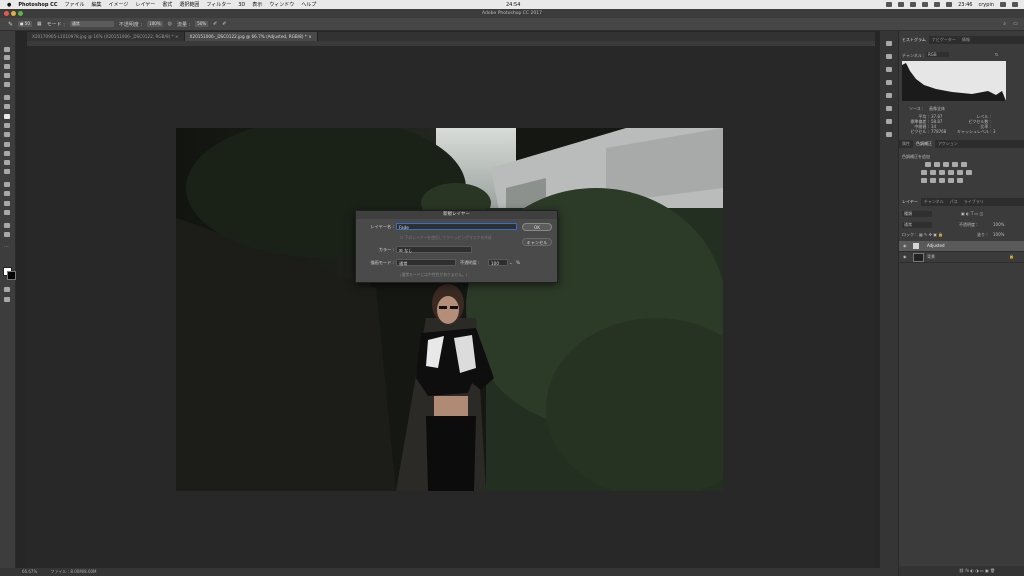 The height and width of the screenshot is (576, 1024). I want to click on clip-mask-option: ☐ 下のレイヤーを使用してクリッピングマスクを作成, so click(446, 238).